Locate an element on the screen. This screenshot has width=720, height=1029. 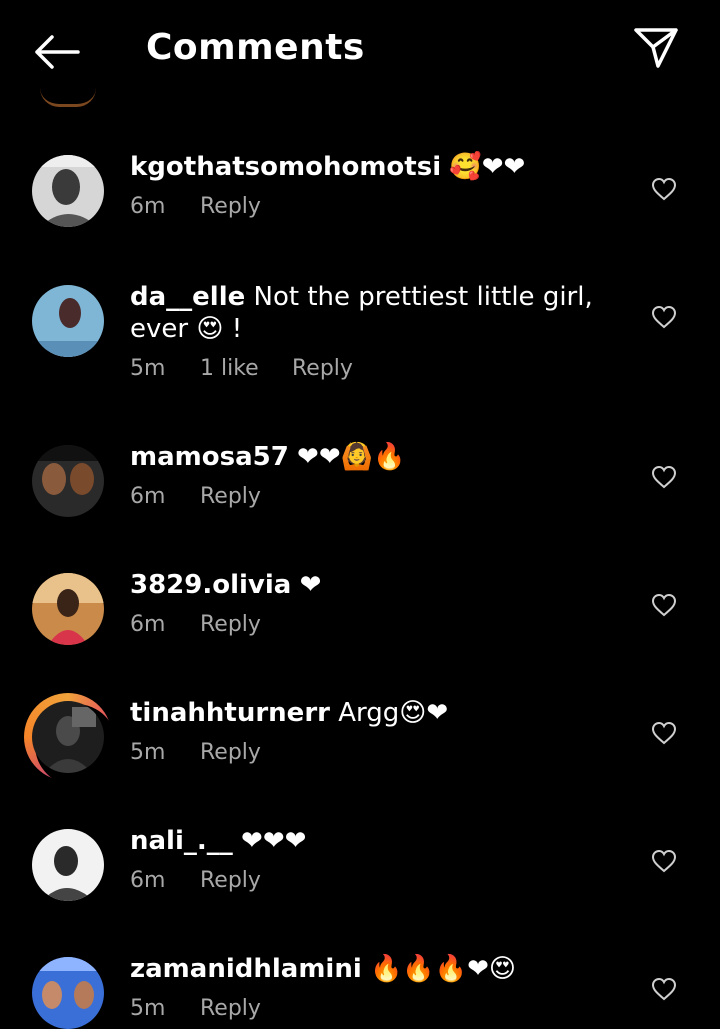
username: 3829.olivia is located at coordinates (210, 585).